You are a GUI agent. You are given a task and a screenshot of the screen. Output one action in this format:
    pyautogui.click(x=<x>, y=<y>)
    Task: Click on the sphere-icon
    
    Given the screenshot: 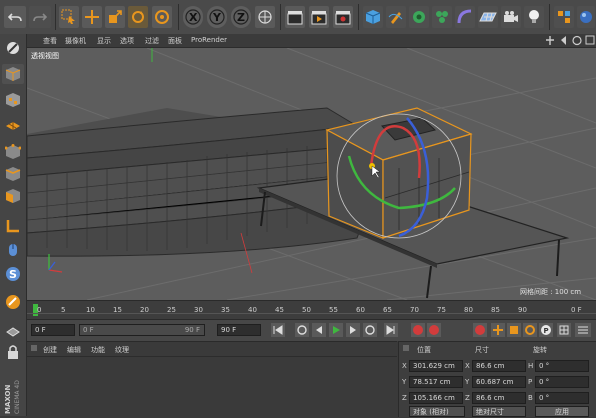 What is the action you would take?
    pyautogui.click(x=586, y=17)
    